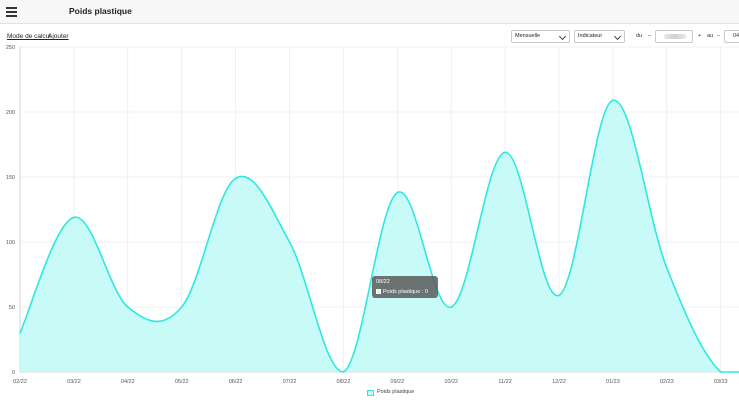  I want to click on y-tick-label: 250, so click(10, 48).